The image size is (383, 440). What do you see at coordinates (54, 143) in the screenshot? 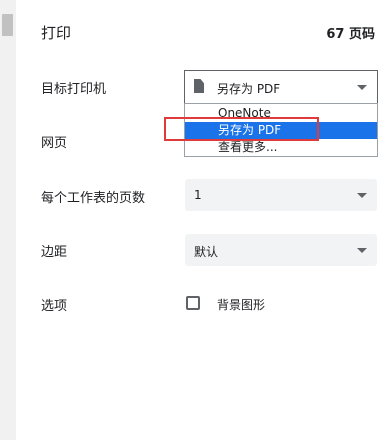
I see `pages-label: 网页` at bounding box center [54, 143].